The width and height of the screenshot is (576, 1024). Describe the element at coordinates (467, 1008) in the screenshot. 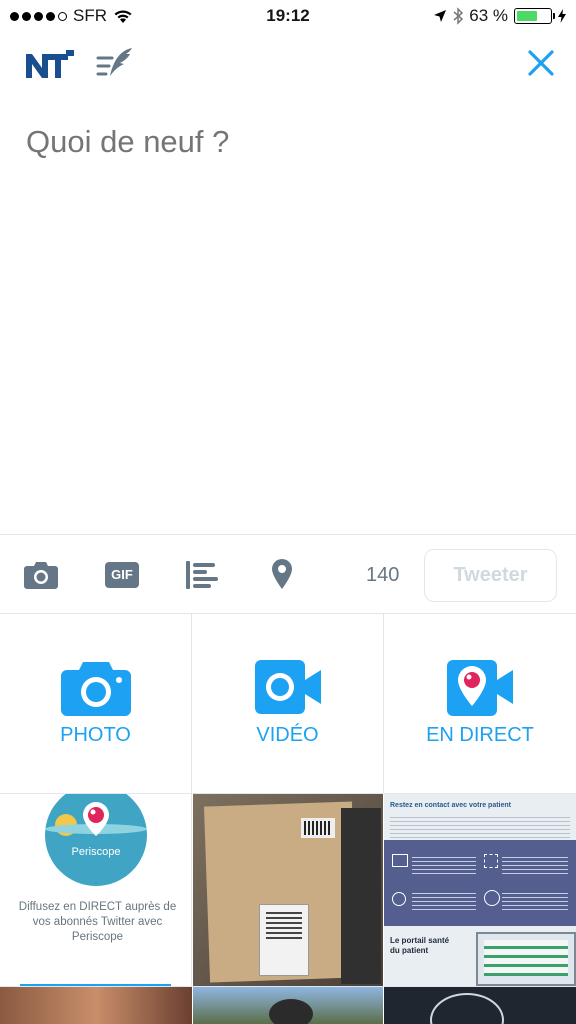

I see `photo-emblem` at that location.